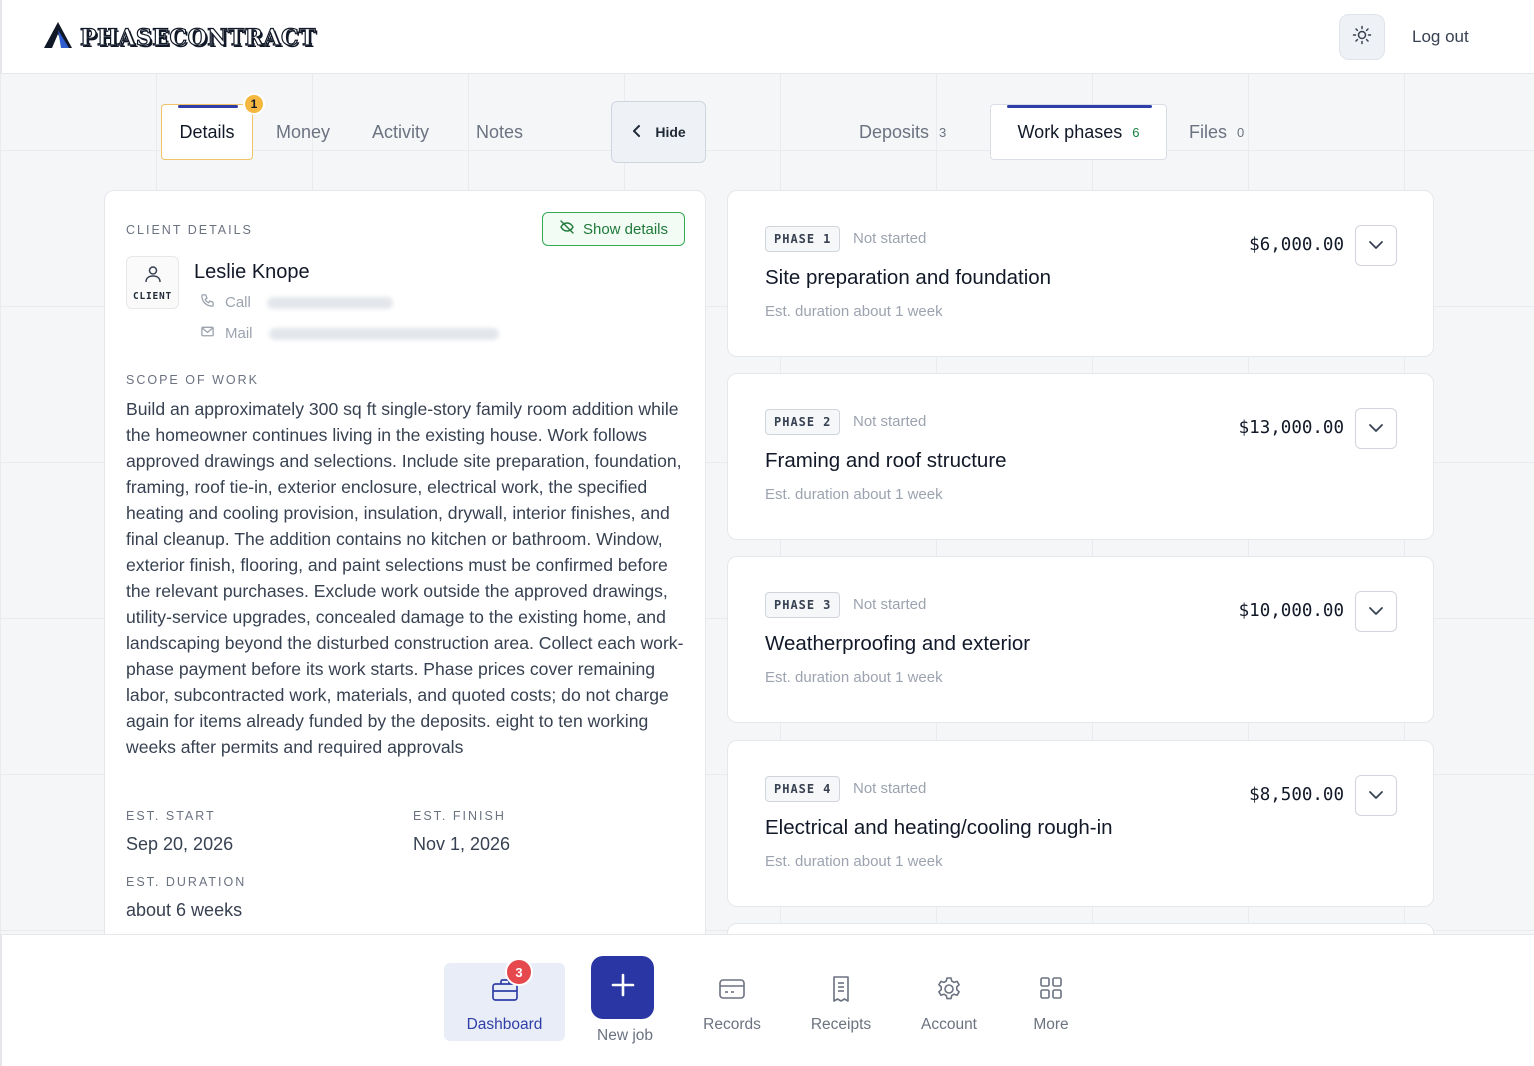  Describe the element at coordinates (153, 276) in the screenshot. I see `user-icon` at that location.